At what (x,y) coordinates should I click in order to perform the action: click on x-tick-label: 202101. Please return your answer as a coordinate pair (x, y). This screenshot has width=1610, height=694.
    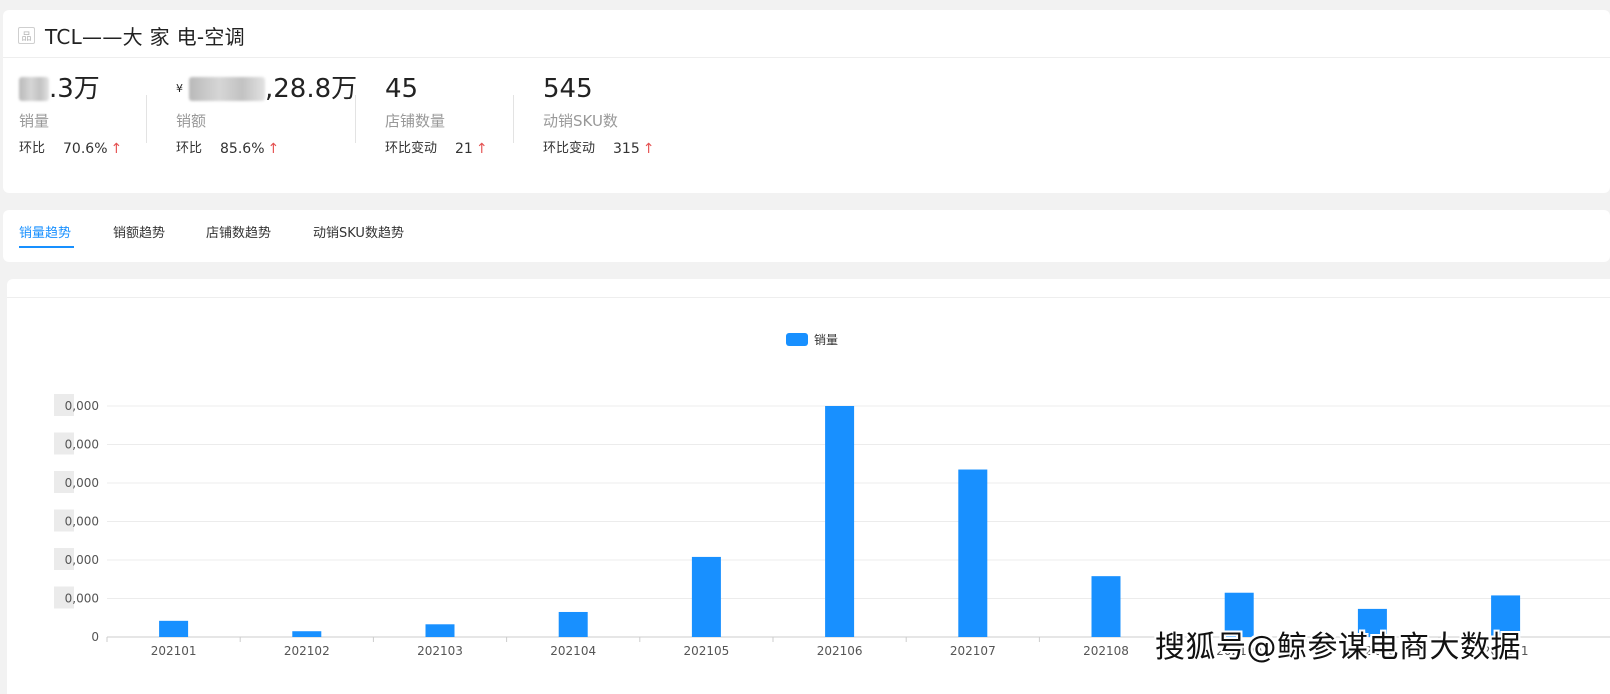
    Looking at the image, I should click on (174, 651).